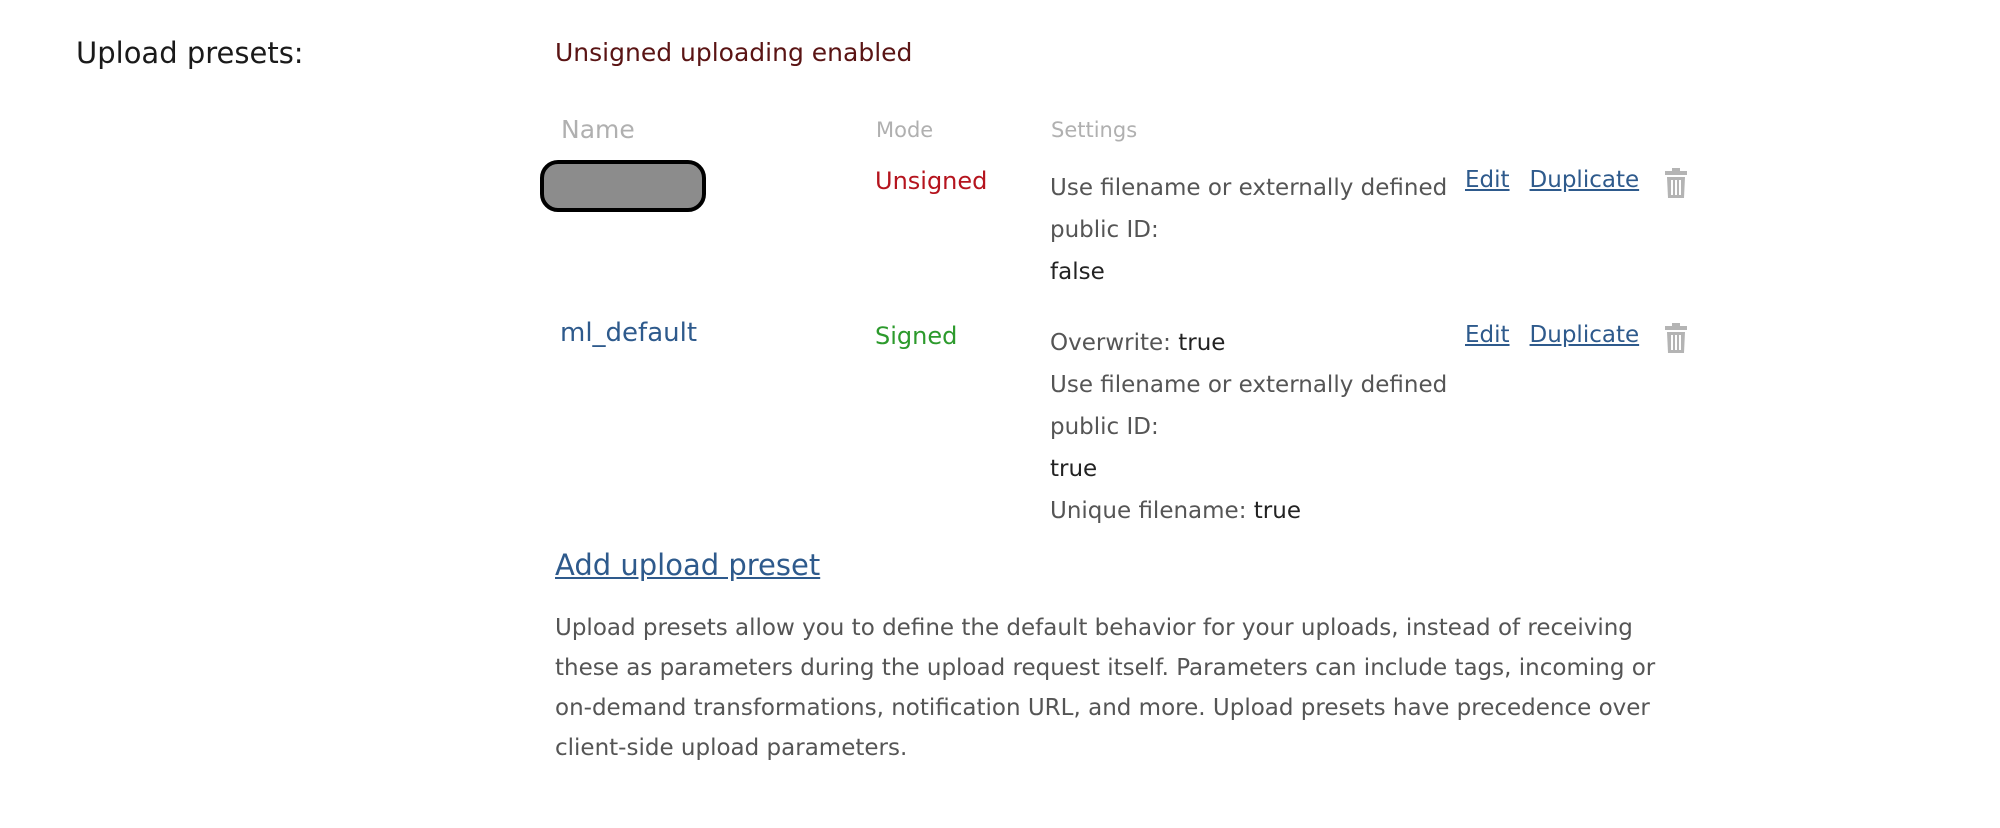 The height and width of the screenshot is (828, 2000). Describe the element at coordinates (623, 186) in the screenshot. I see `redacted-preset-name` at that location.